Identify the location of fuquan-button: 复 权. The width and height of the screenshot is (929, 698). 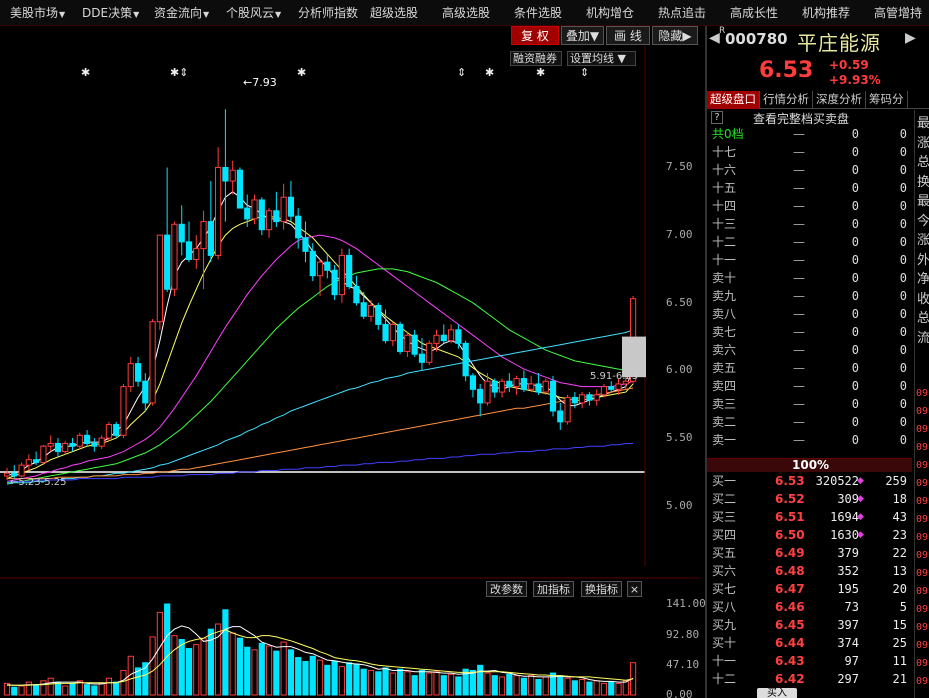
(535, 35).